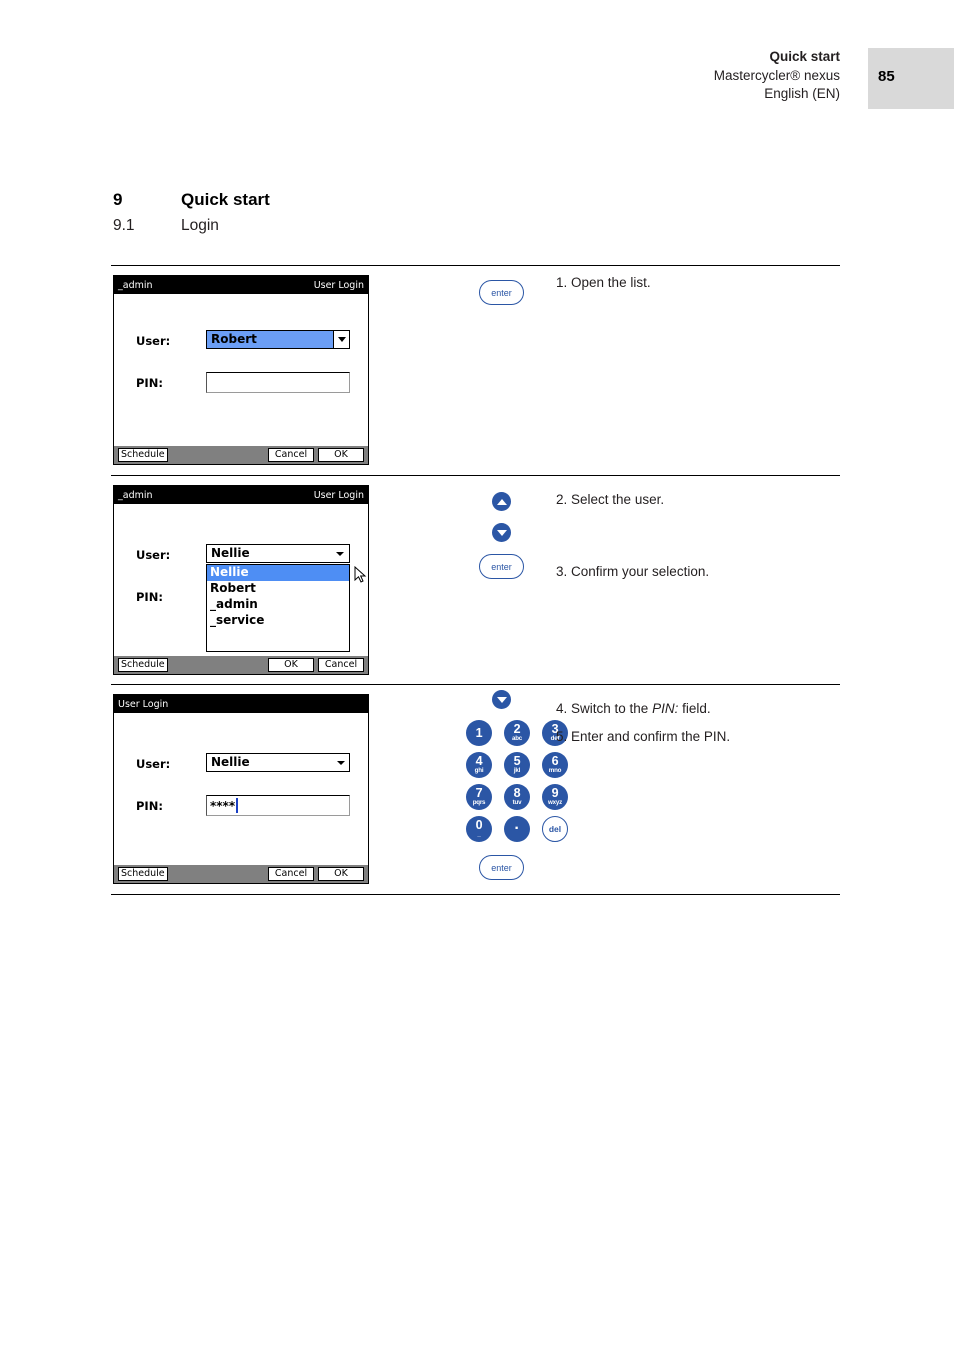 The width and height of the screenshot is (954, 1350). I want to click on header-language: English (EN), so click(802, 93).